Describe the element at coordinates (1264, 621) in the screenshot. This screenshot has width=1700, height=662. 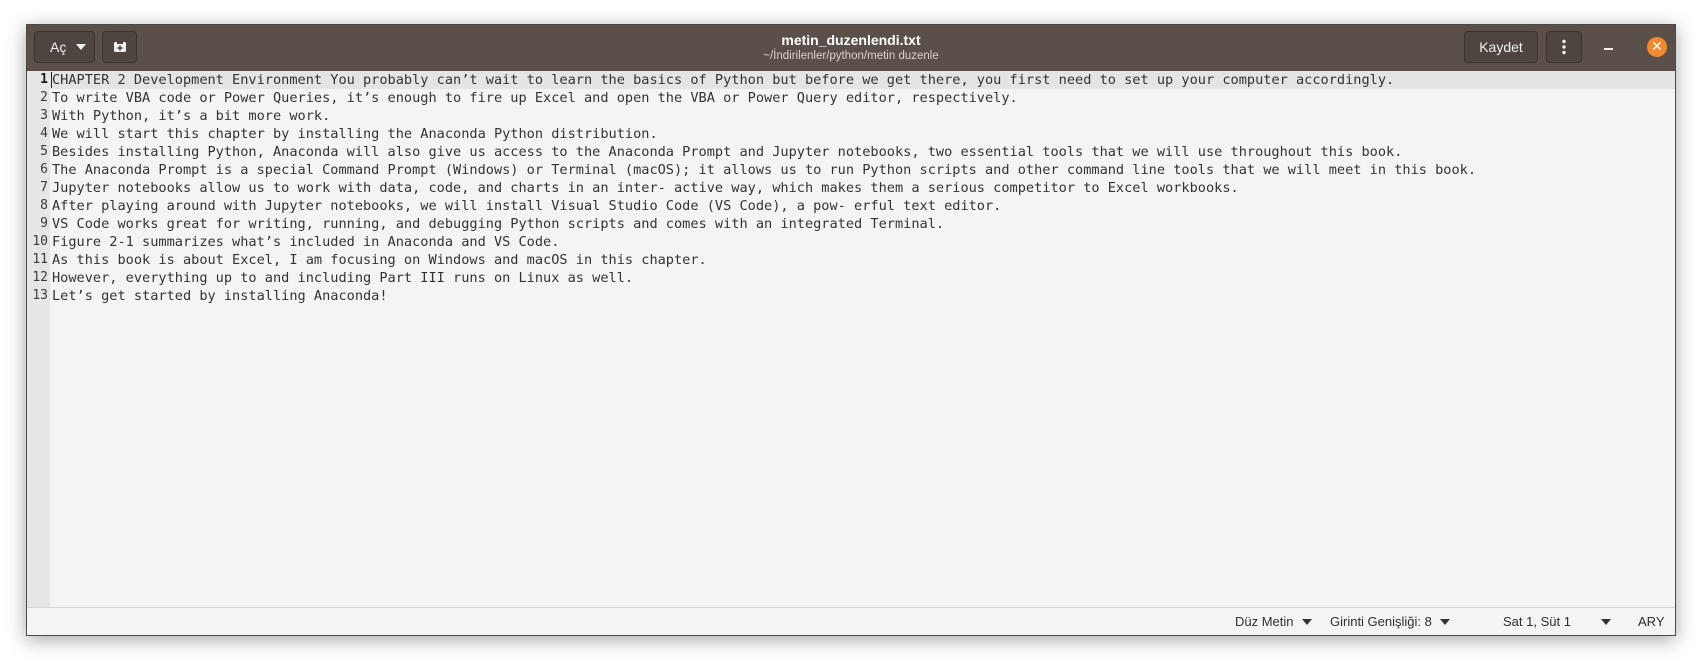
I see `language-label: Düz Metin` at that location.